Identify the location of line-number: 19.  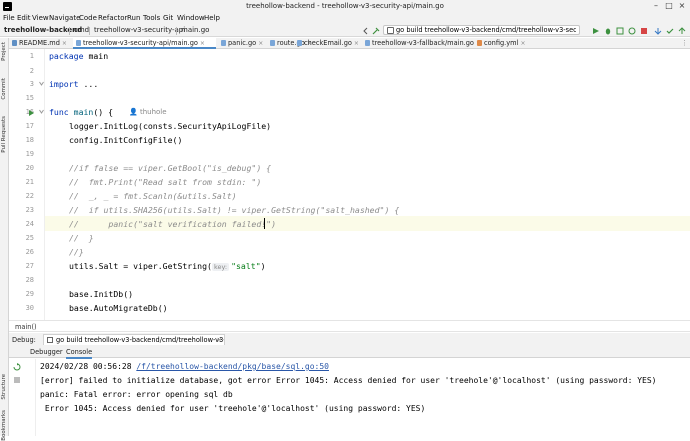
(29, 154).